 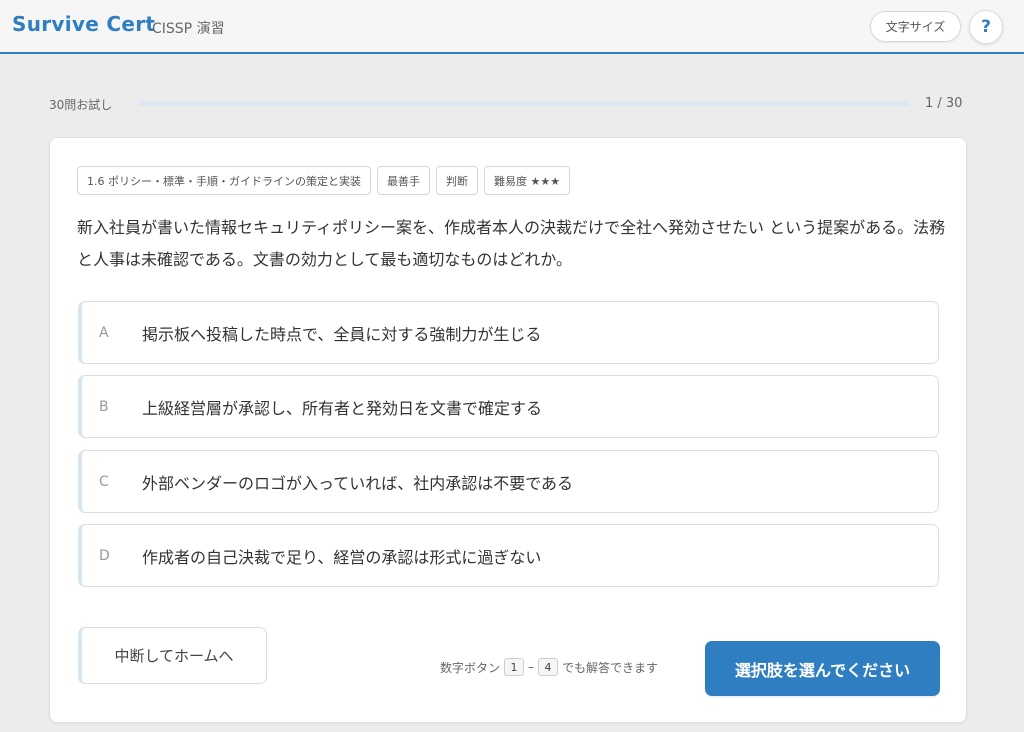 What do you see at coordinates (104, 332) in the screenshot?
I see `option-letter: A` at bounding box center [104, 332].